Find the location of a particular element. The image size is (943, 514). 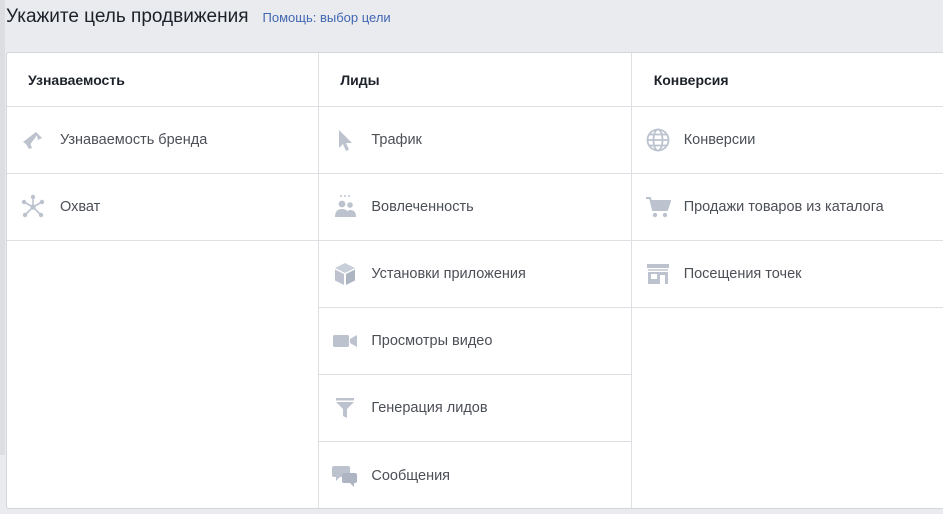

cube-icon is located at coordinates (345, 274).